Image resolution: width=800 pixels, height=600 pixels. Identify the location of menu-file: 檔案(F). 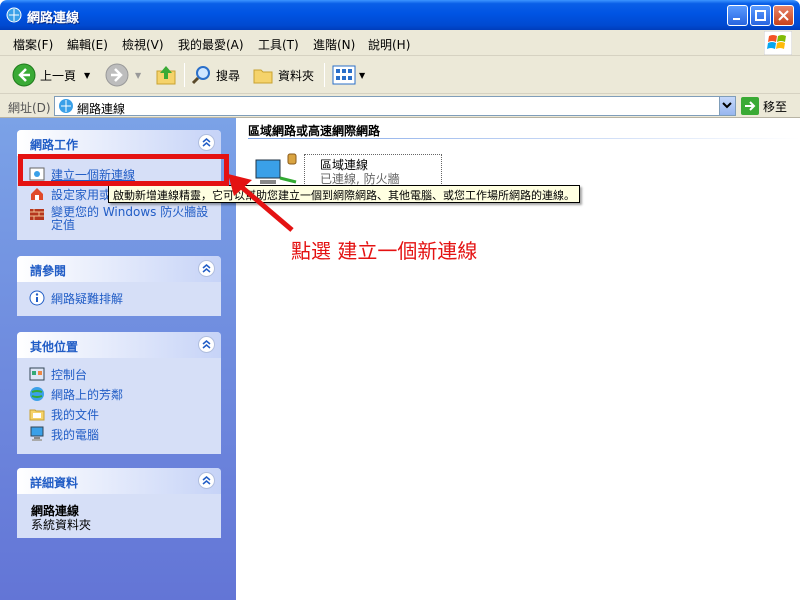
(33, 44).